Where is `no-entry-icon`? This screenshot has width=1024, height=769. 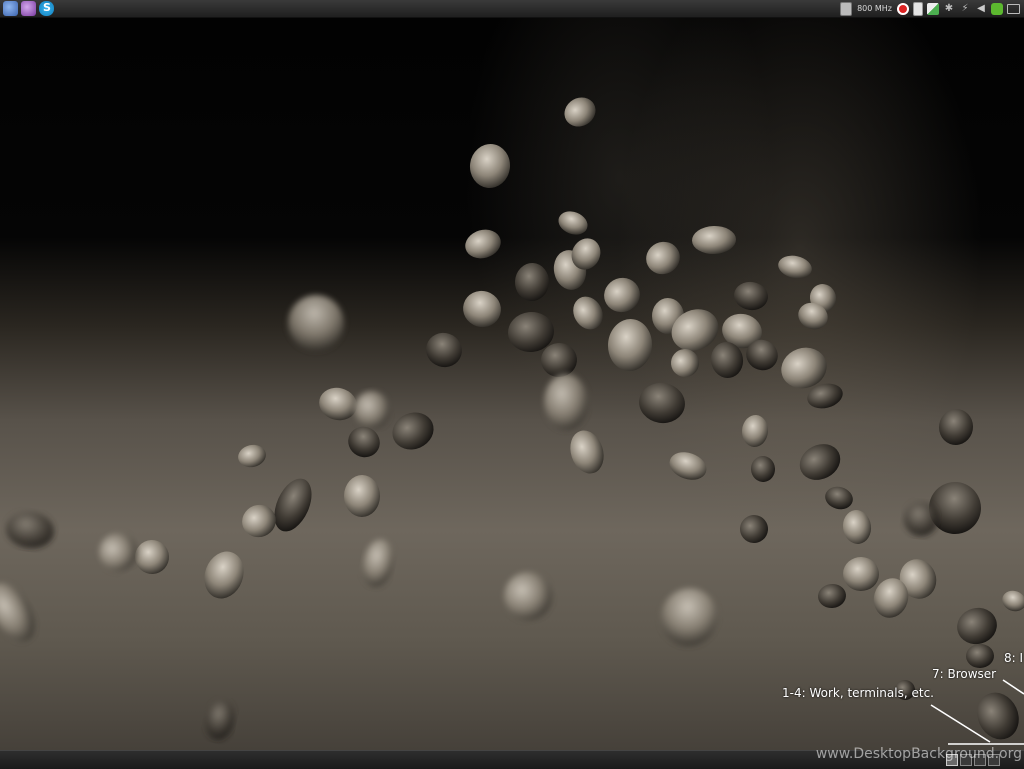
no-entry-icon is located at coordinates (903, 8).